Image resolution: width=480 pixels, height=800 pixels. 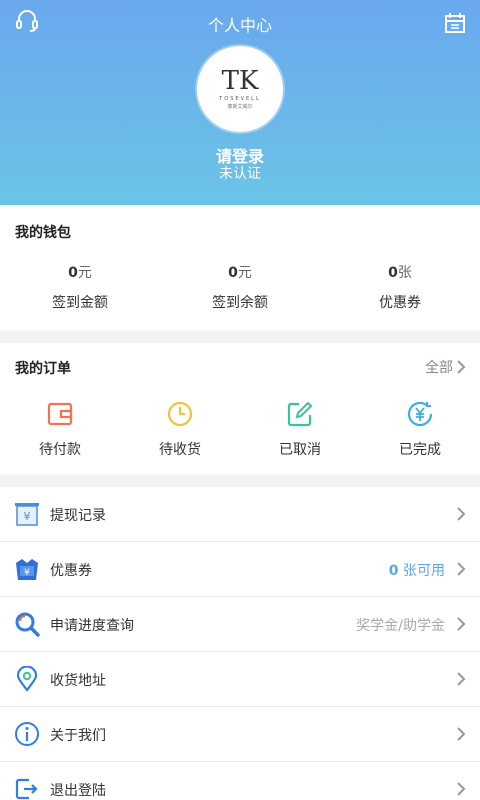 What do you see at coordinates (240, 81) in the screenshot?
I see `avatar-logo: TK` at bounding box center [240, 81].